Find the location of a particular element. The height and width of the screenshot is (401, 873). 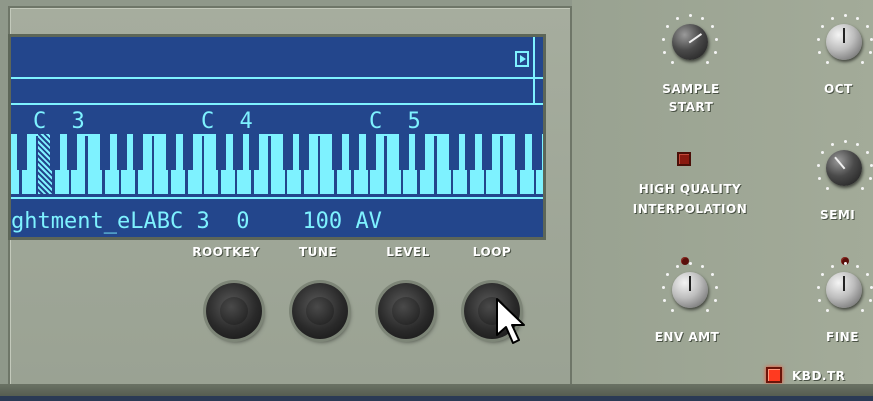

lcd-divider-vertical is located at coordinates (534, 70).